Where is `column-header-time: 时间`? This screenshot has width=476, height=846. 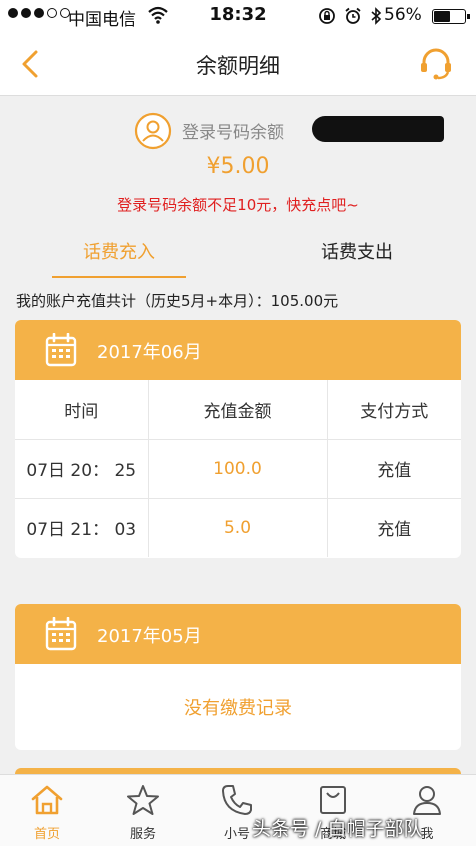
column-header-time: 时间 is located at coordinates (82, 410).